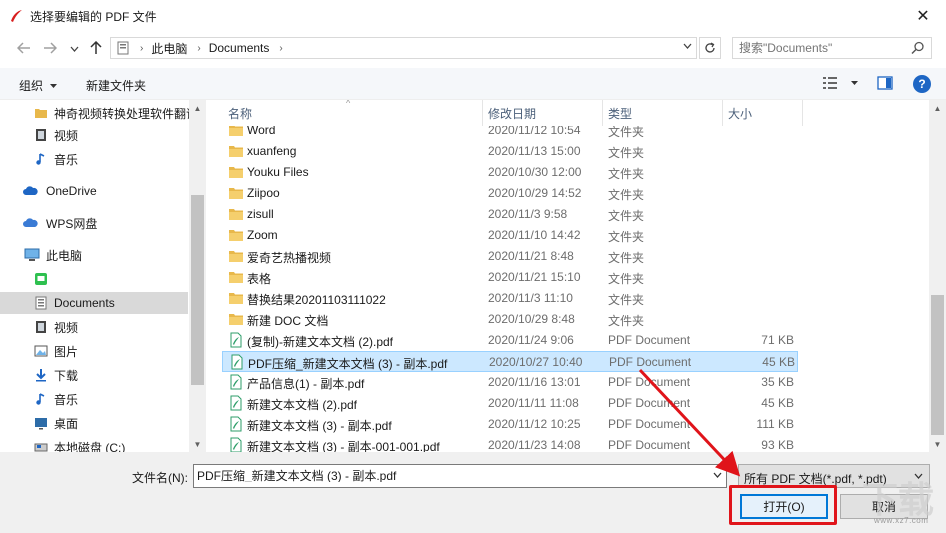 The image size is (946, 533). Describe the element at coordinates (84, 303) in the screenshot. I see `nav-item-label: Documents` at that location.